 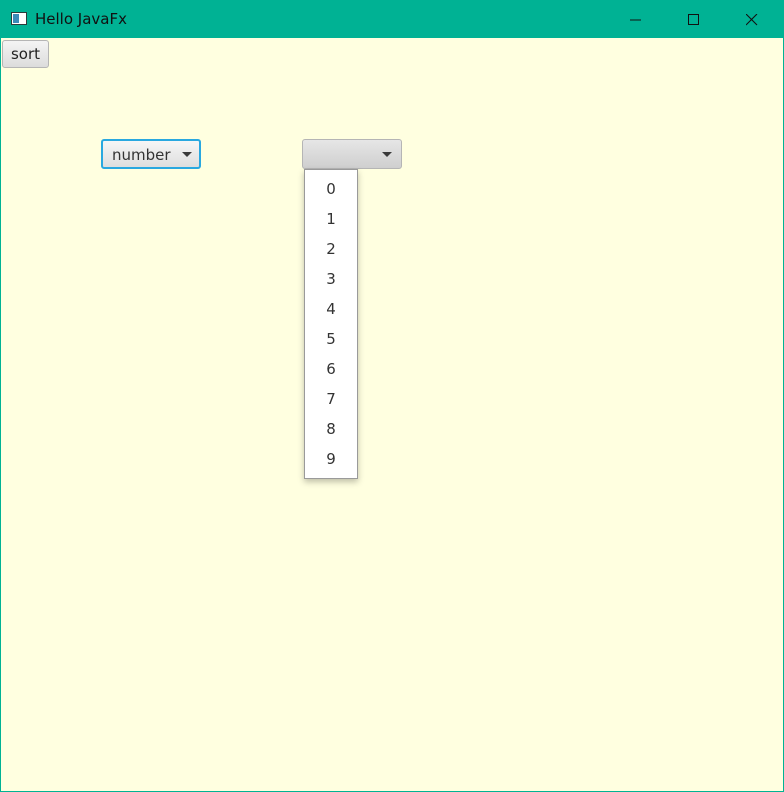 I want to click on dropdown-list: 0 1 2 3 4 5 6 7 8 9, so click(x=331, y=324).